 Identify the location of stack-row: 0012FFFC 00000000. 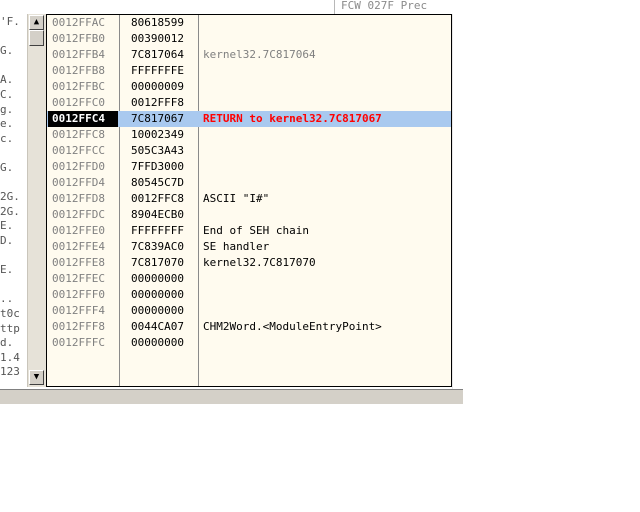
(249, 343).